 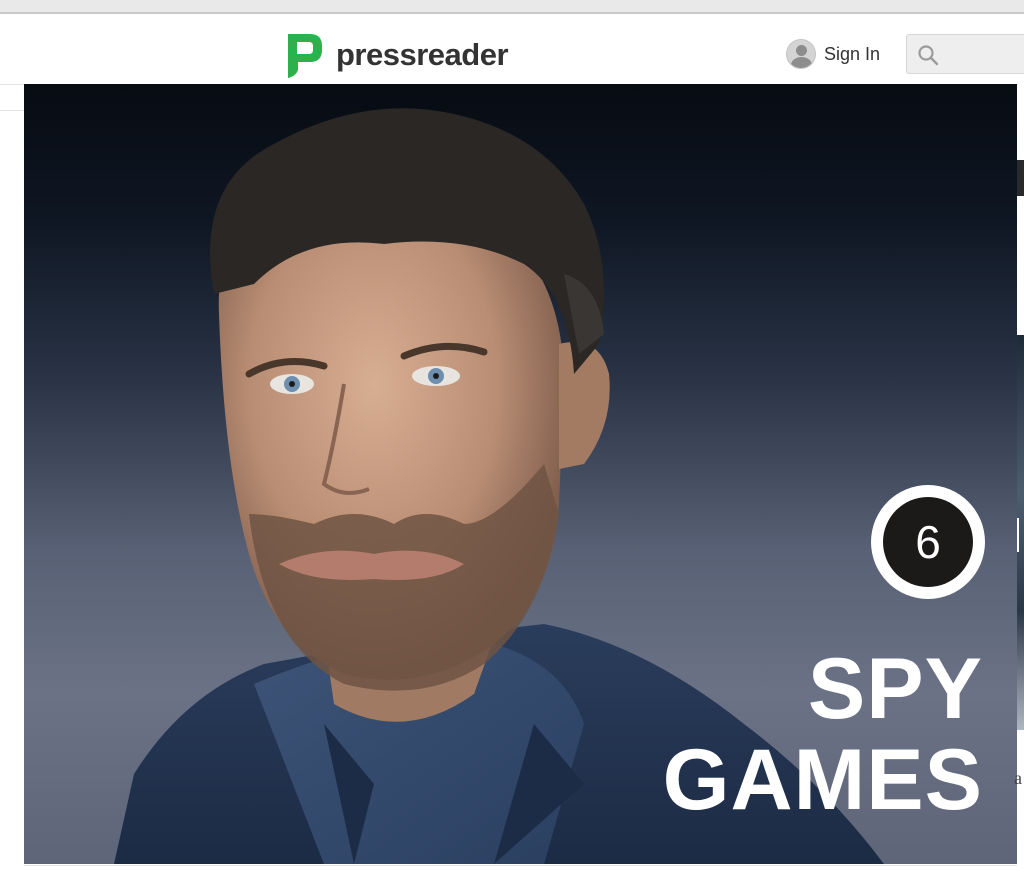 I want to click on header-divider, so click(x=12, y=110).